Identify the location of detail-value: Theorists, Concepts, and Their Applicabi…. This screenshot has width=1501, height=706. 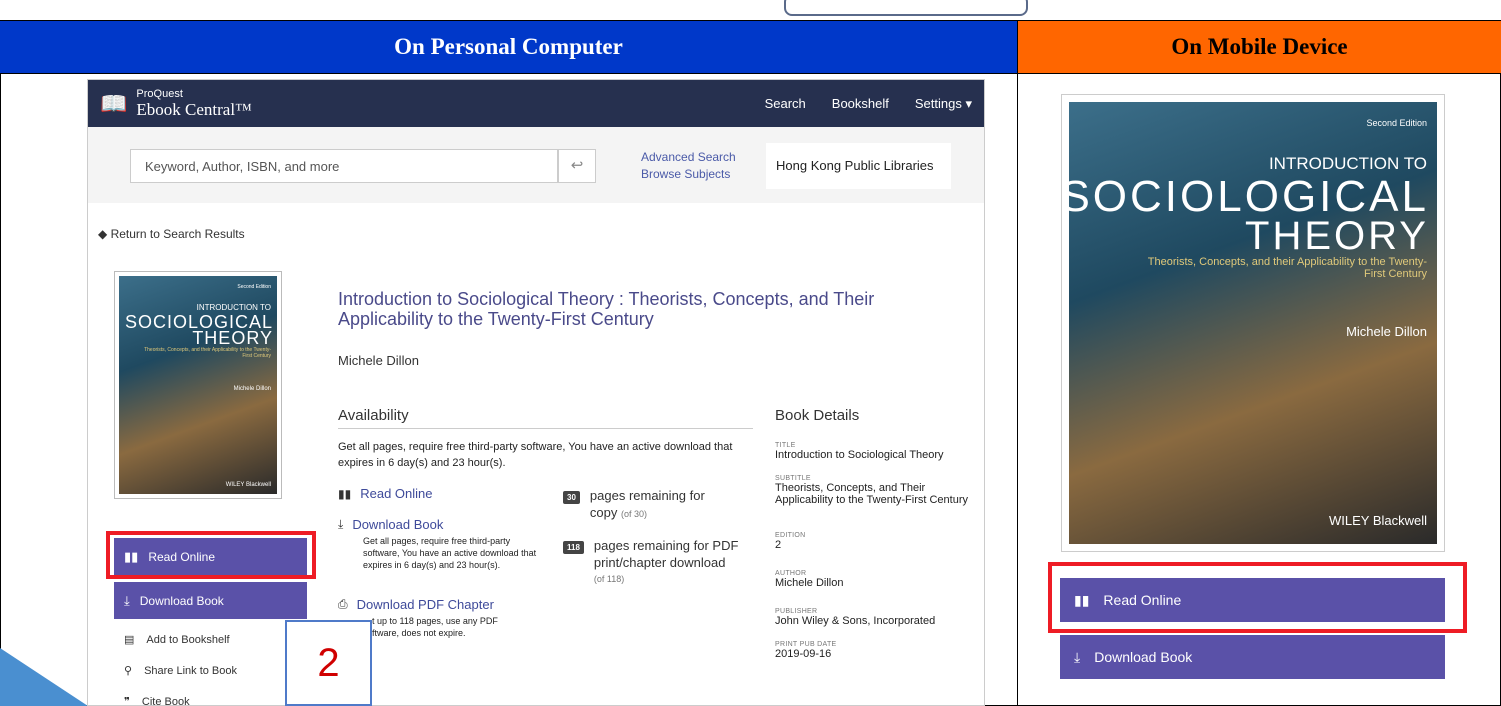
(871, 494).